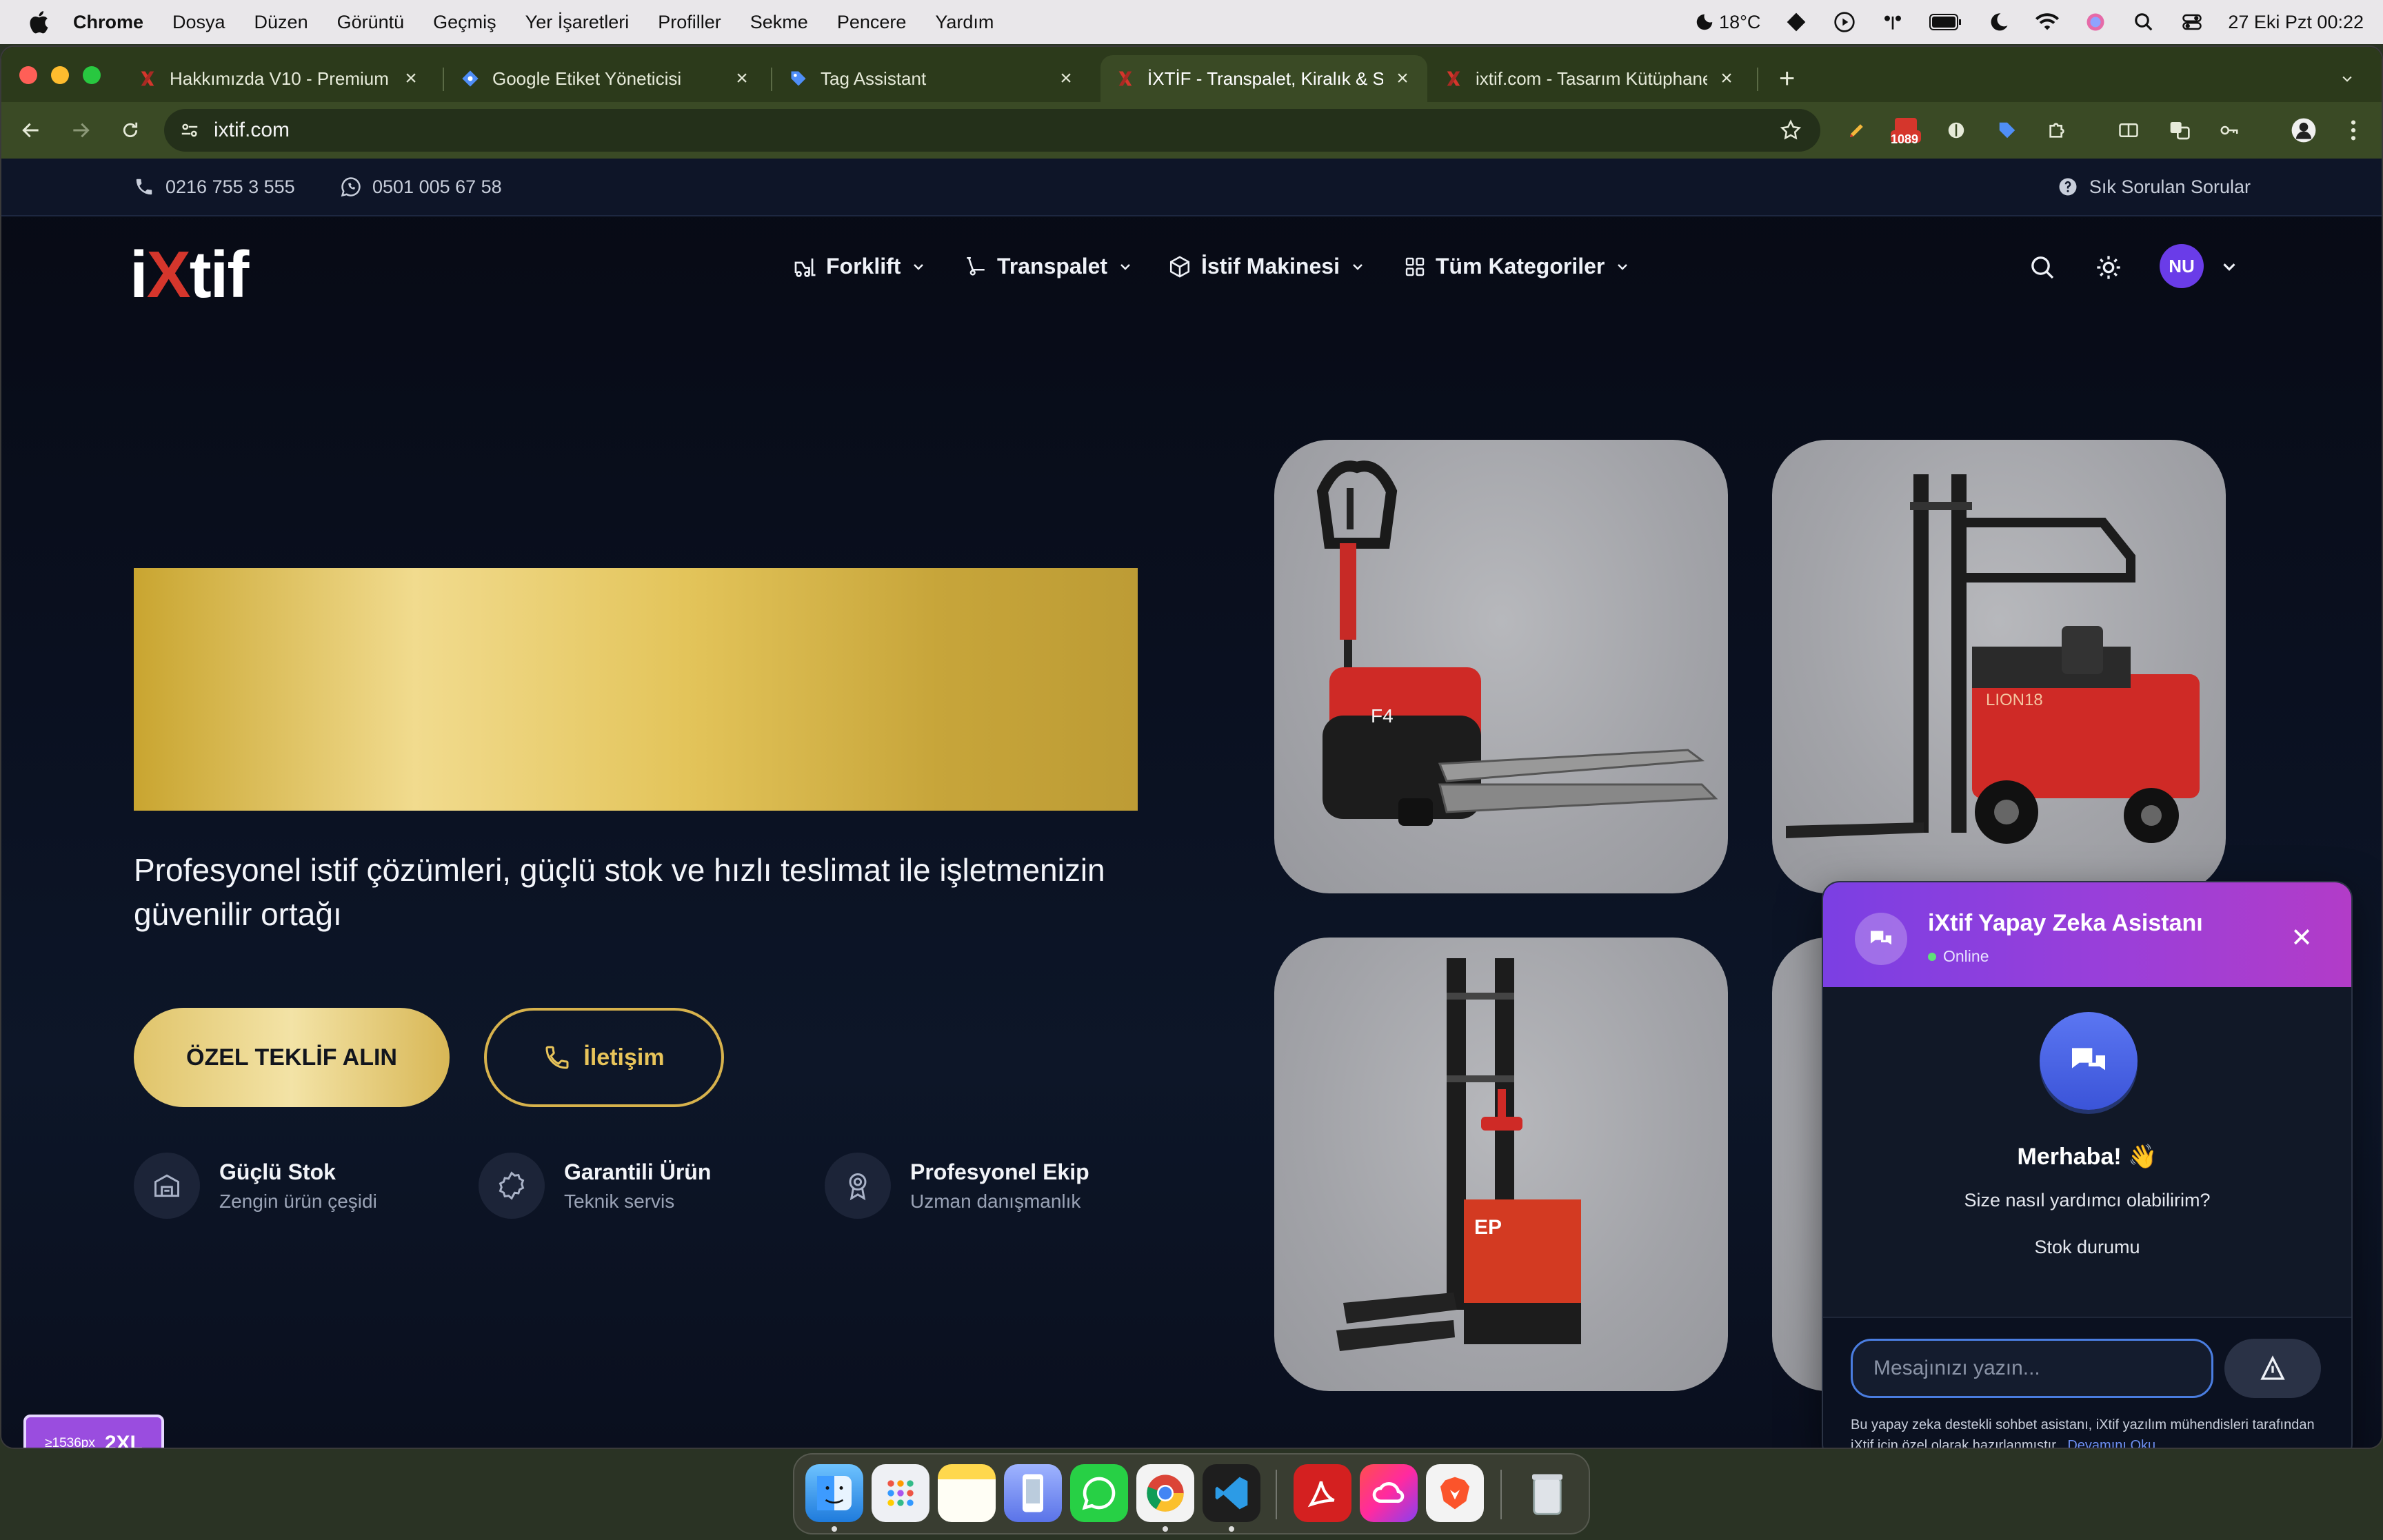  What do you see at coordinates (606, 79) in the screenshot?
I see `tab-google-etiket: Google Etiket Yöneticisi ×` at bounding box center [606, 79].